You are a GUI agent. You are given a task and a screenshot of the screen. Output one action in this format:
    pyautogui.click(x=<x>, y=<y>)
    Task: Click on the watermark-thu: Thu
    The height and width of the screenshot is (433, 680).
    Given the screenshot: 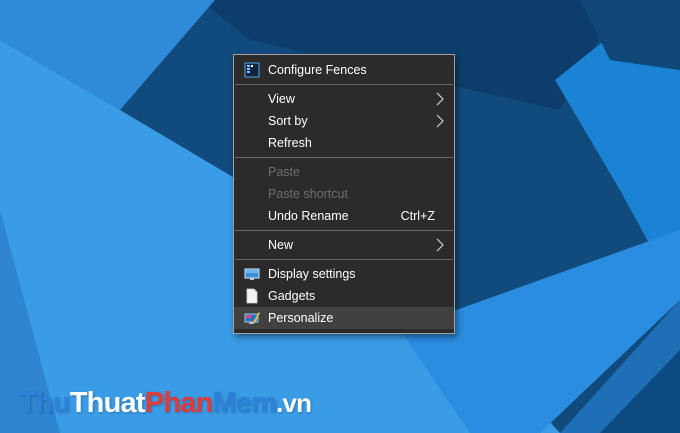 What is the action you would take?
    pyautogui.click(x=45, y=403)
    